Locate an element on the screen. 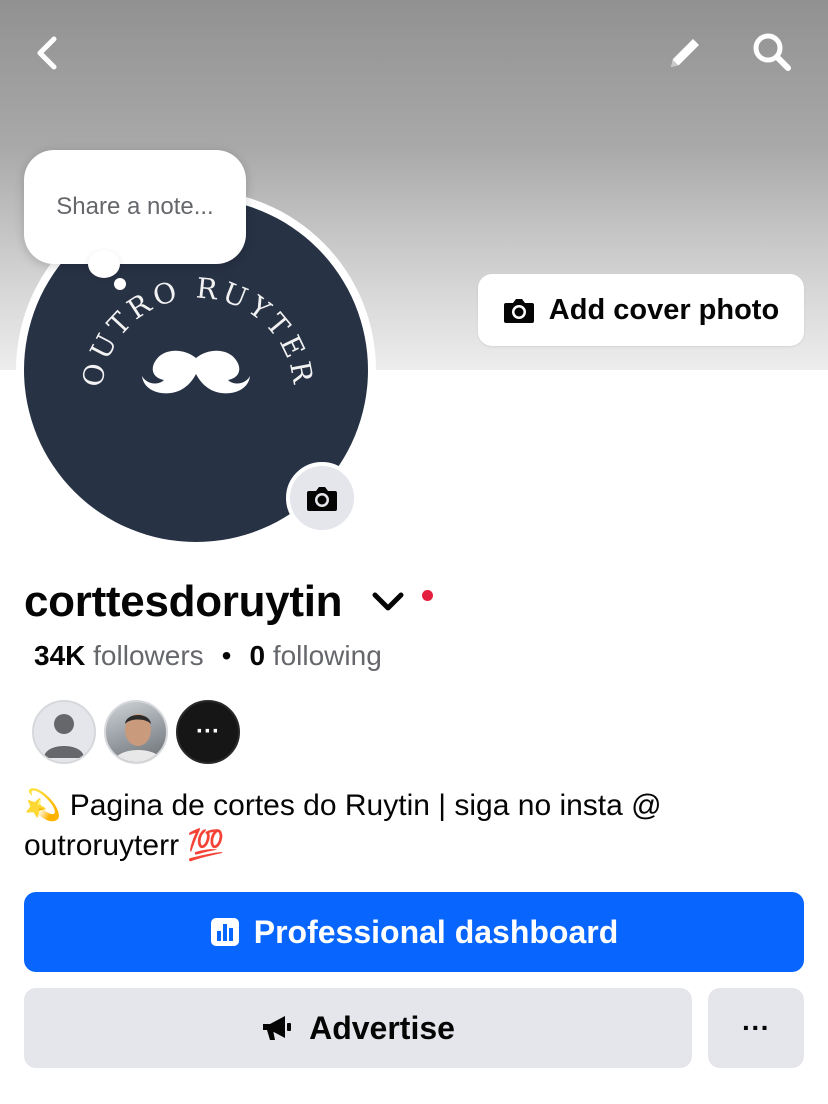  friends-avatars: ··· is located at coordinates (136, 732).